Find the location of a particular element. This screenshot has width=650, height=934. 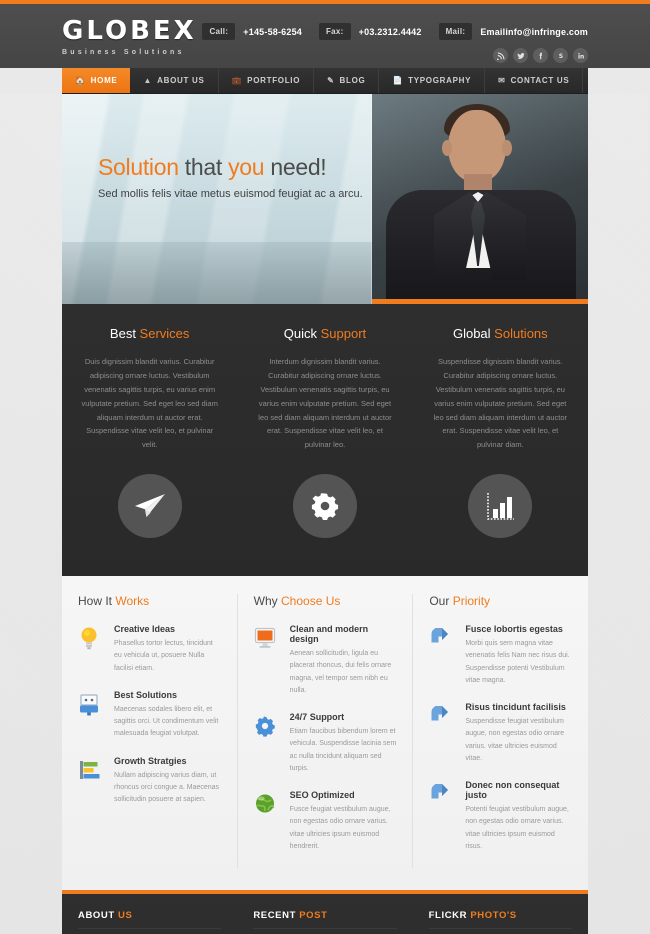

contact-value-fax: +03.2312.4442 is located at coordinates (390, 32).